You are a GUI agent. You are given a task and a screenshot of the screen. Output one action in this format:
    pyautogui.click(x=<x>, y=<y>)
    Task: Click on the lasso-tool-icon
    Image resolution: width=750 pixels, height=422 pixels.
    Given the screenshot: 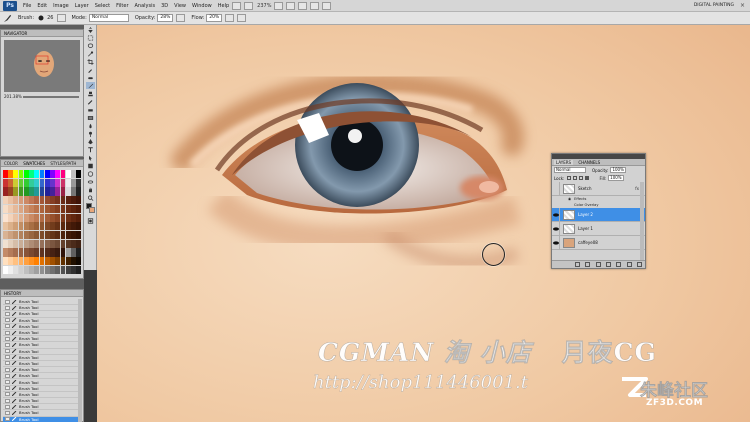 What is the action you would take?
    pyautogui.click(x=90, y=45)
    